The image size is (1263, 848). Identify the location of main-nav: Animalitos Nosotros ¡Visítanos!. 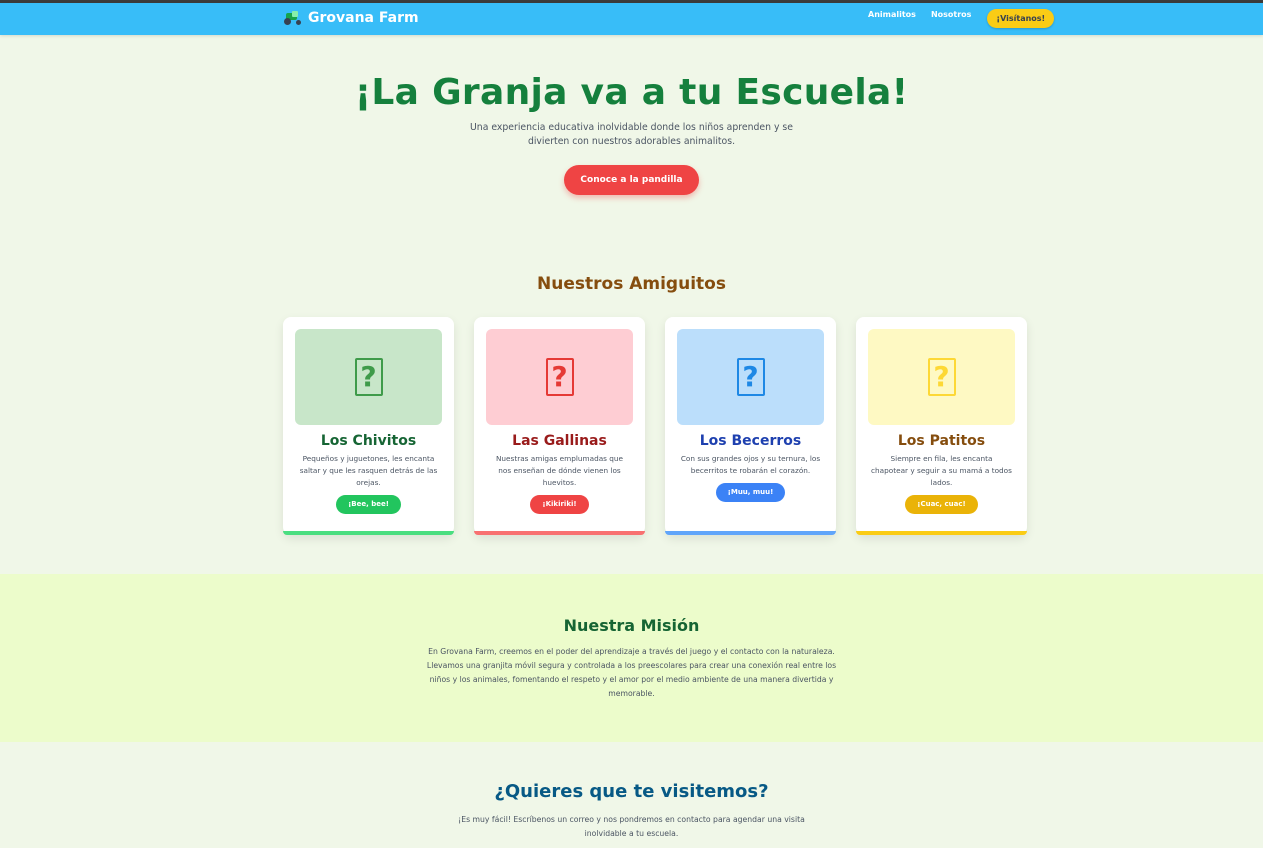
(961, 18).